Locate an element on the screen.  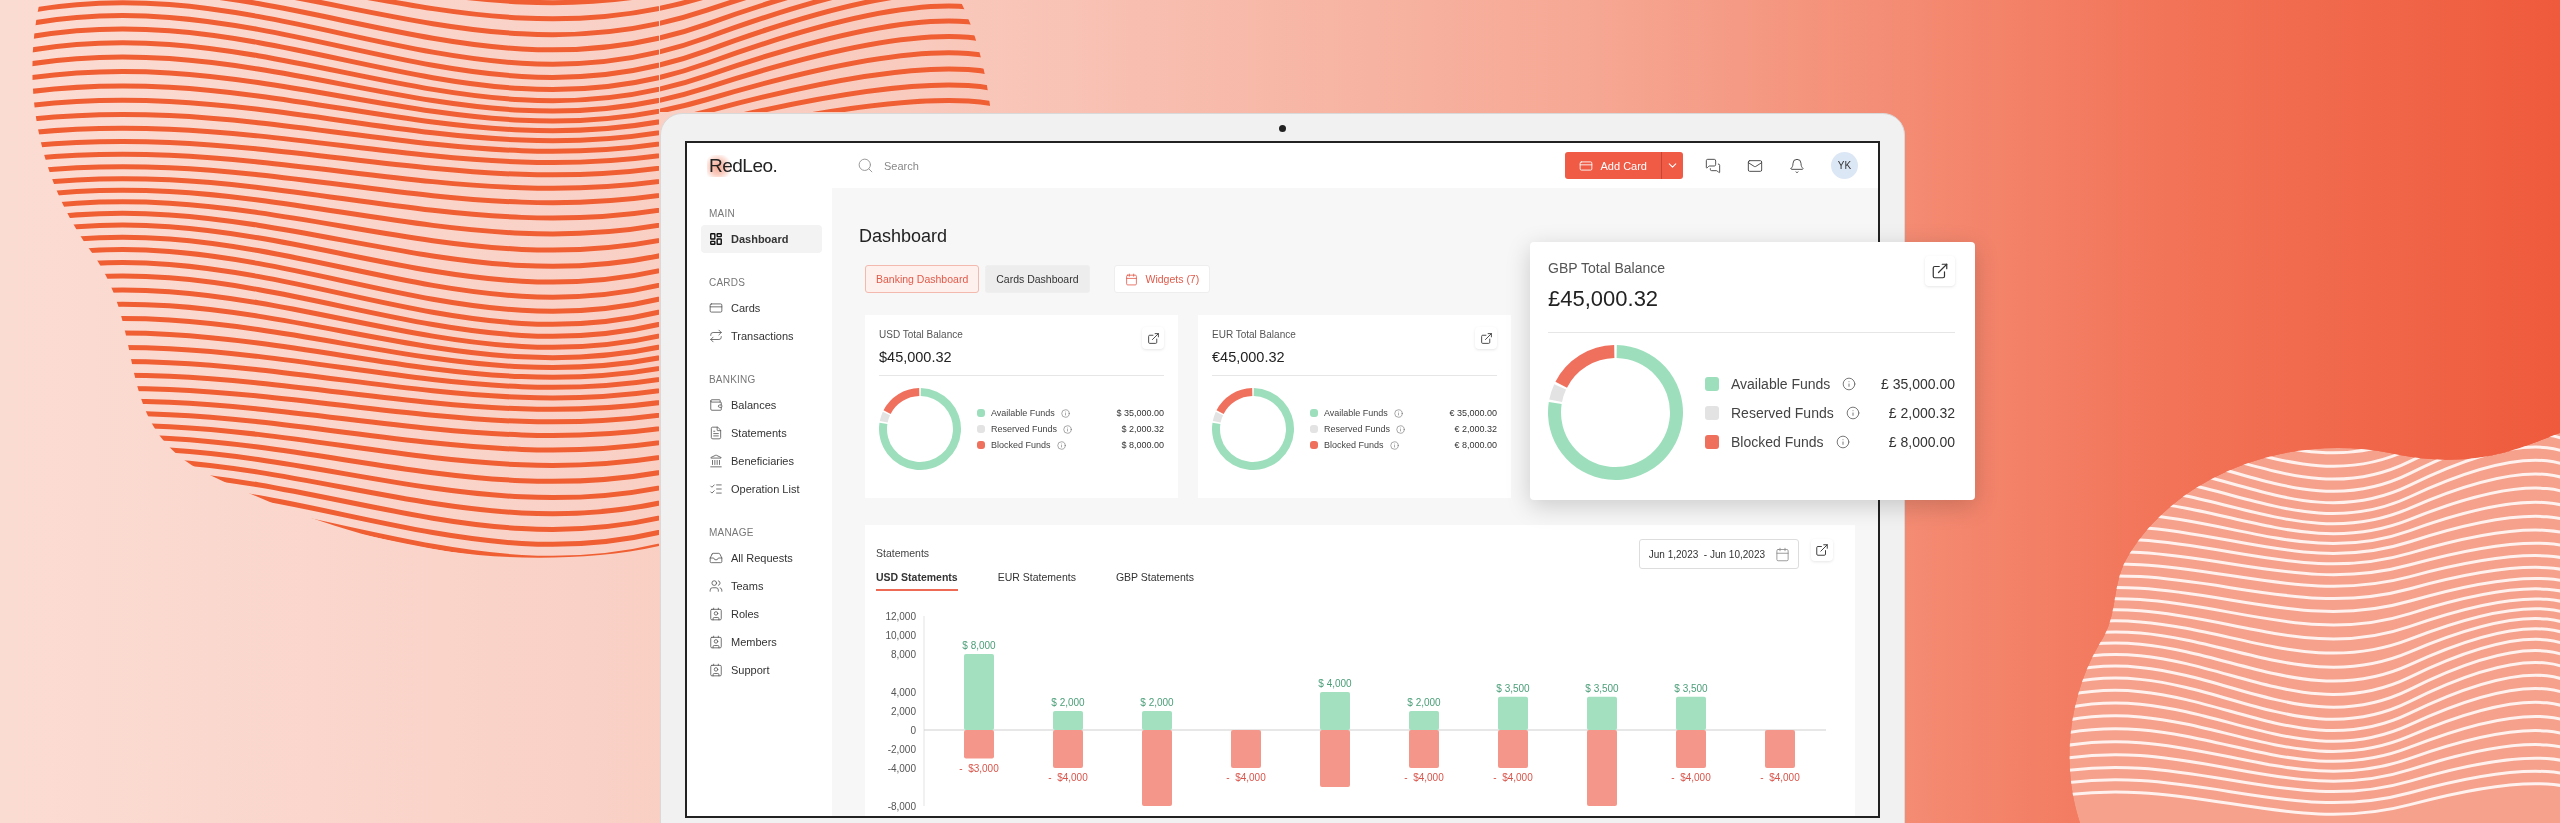
avatar: YK is located at coordinates (1844, 165).